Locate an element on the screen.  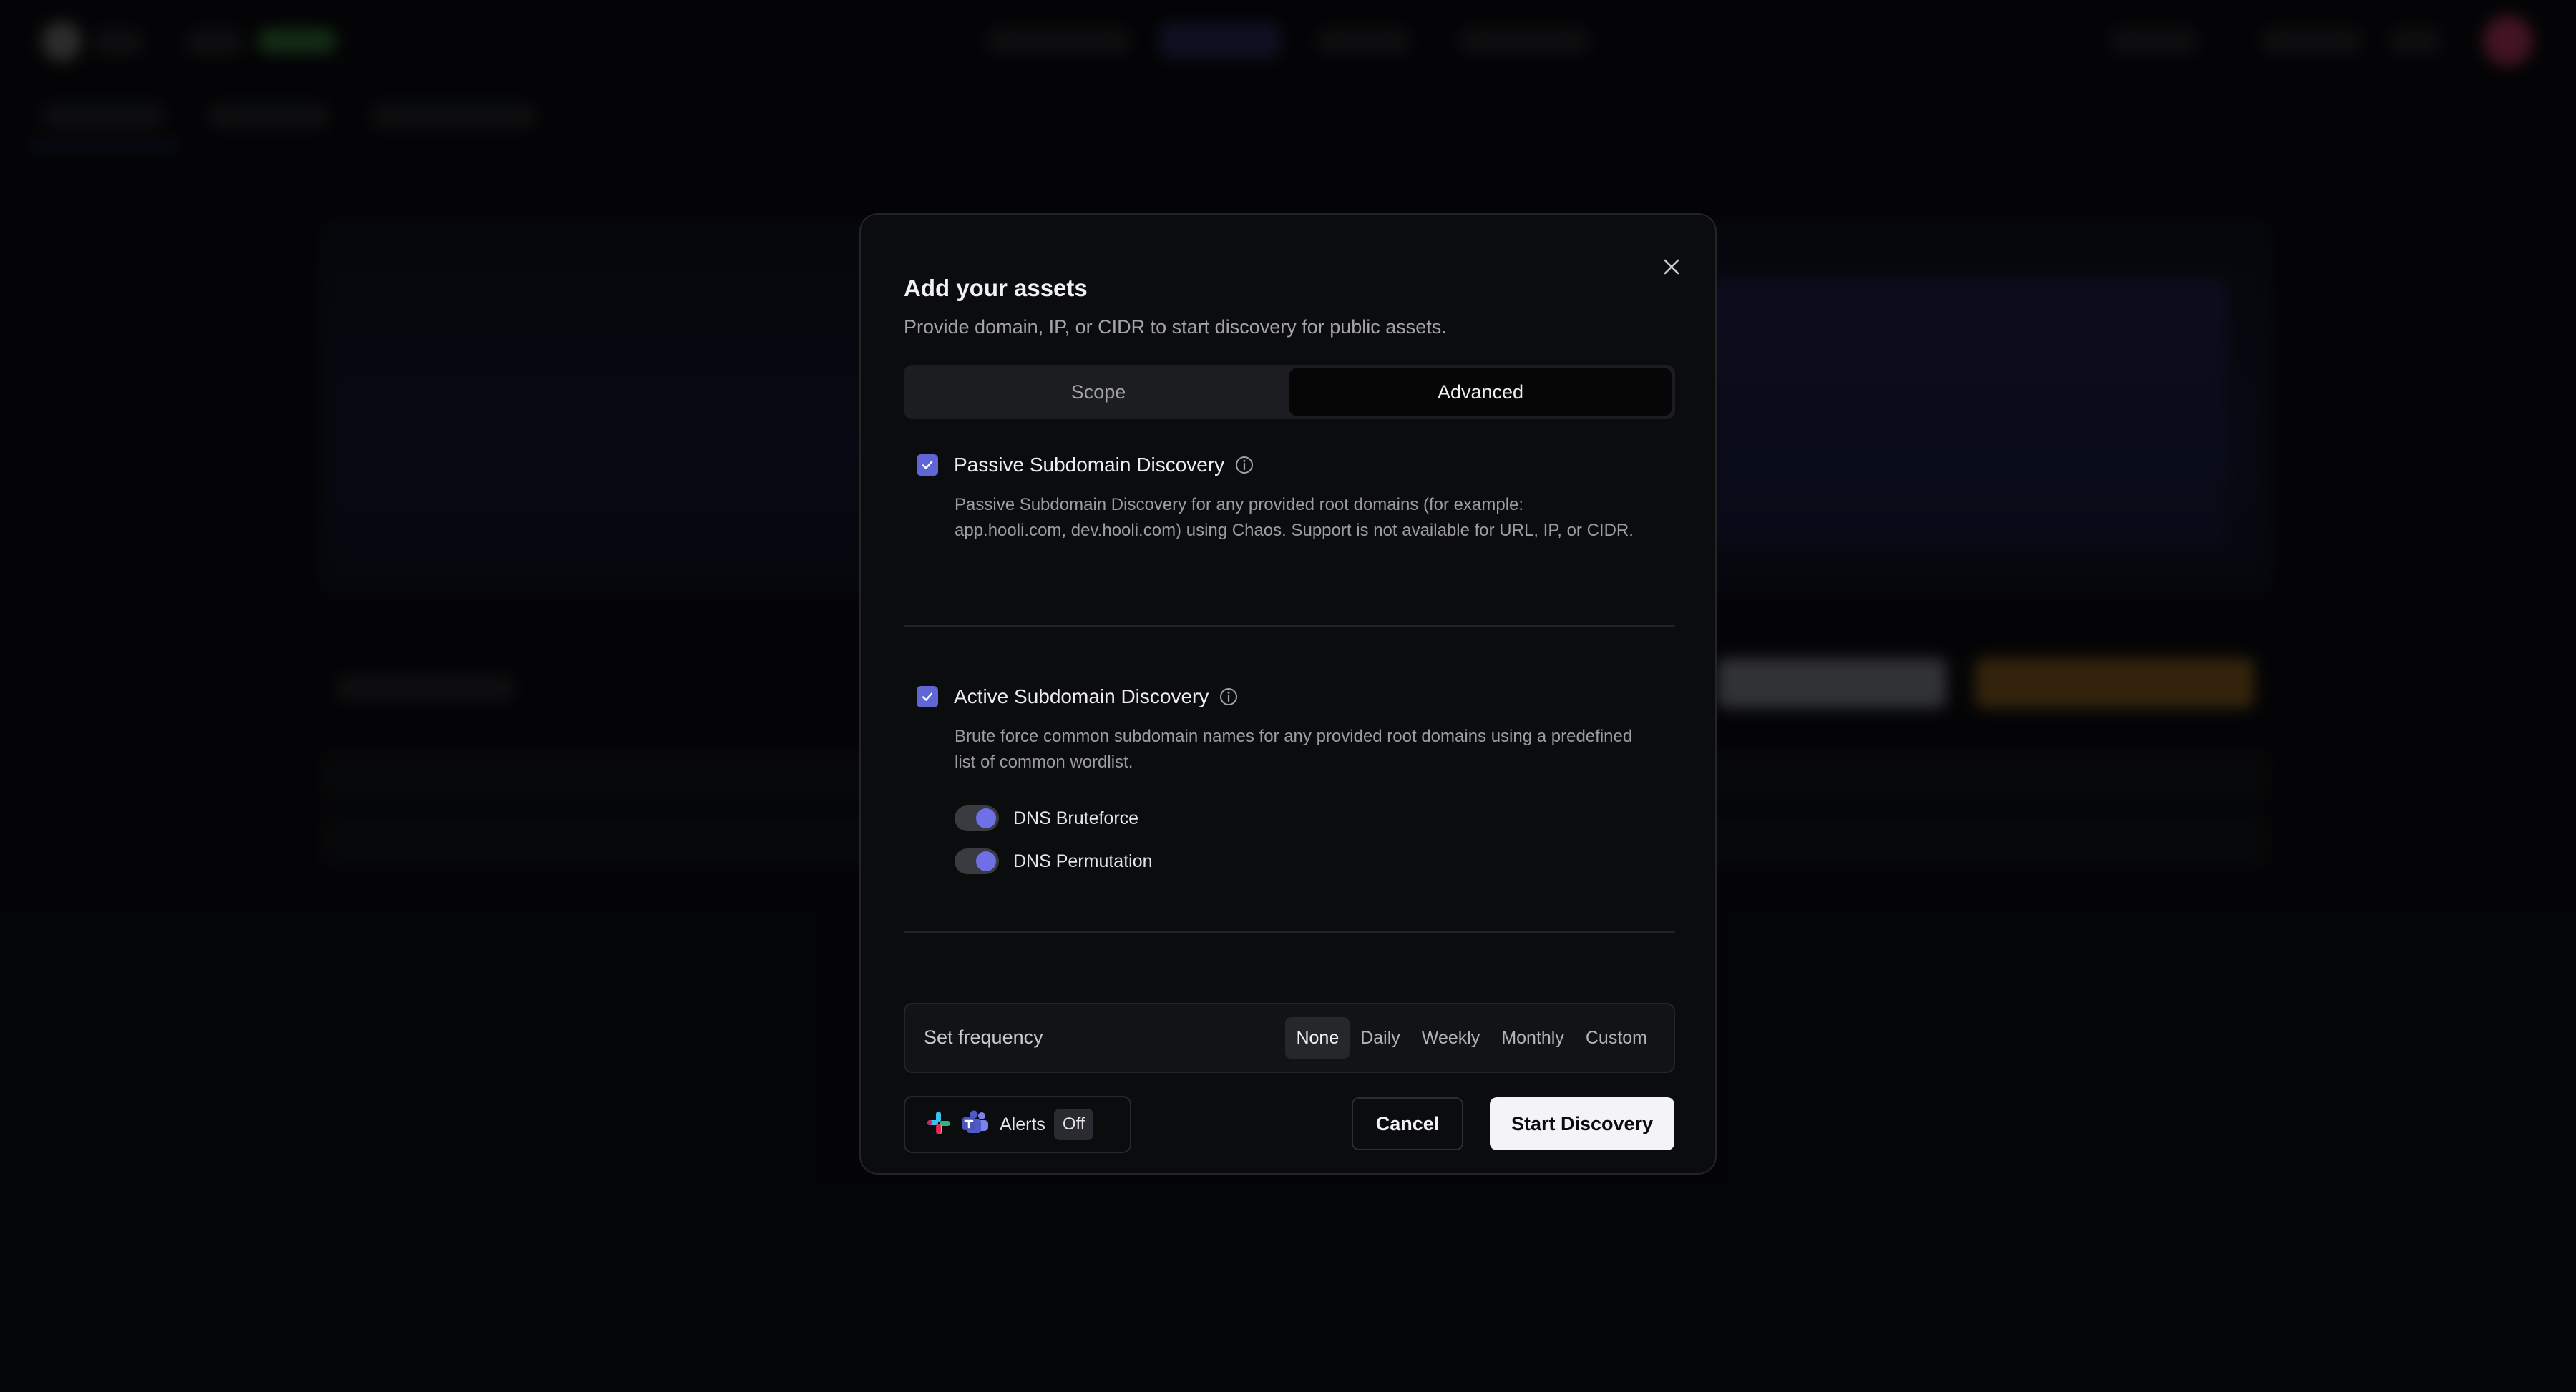
dns-permutation-toggle-row: DNS Permutation is located at coordinates (1054, 861).